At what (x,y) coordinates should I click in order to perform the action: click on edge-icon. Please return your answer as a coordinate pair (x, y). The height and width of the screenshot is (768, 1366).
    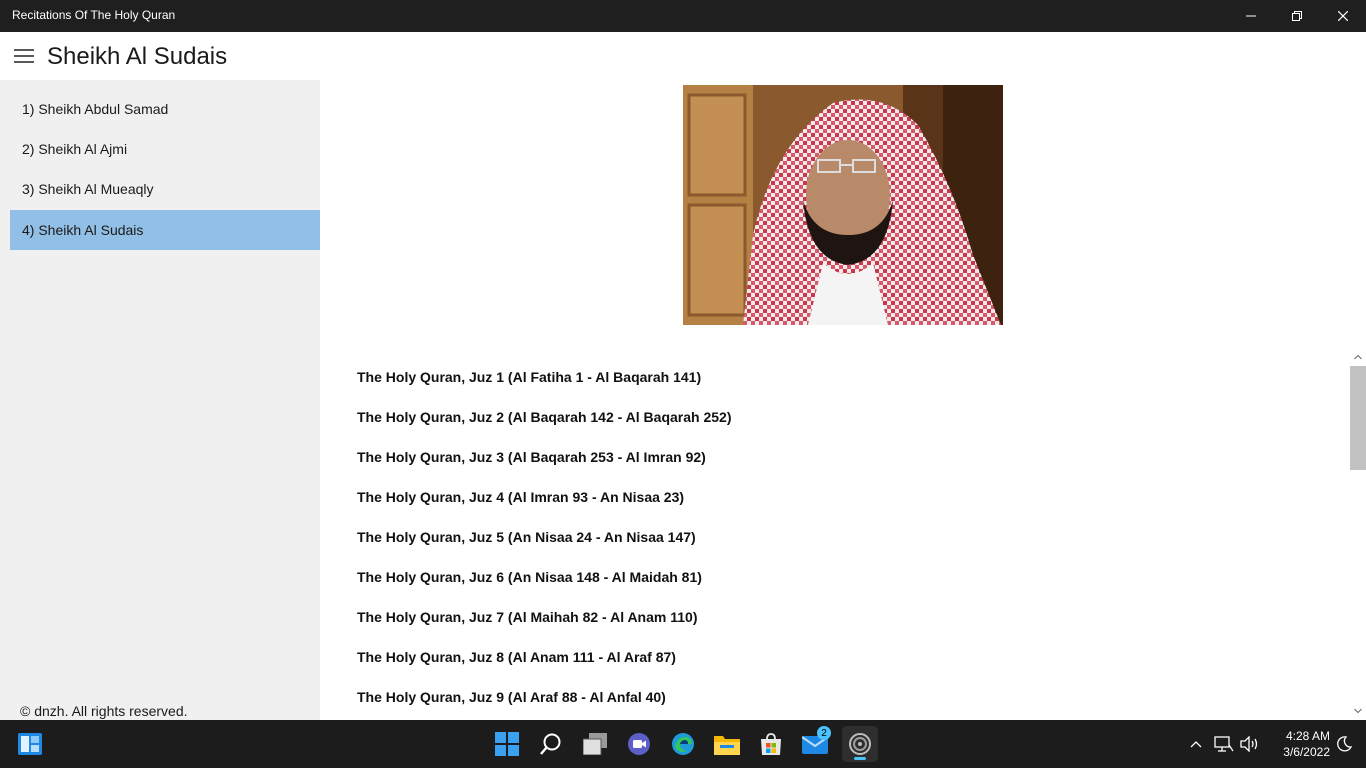
    Looking at the image, I should click on (683, 744).